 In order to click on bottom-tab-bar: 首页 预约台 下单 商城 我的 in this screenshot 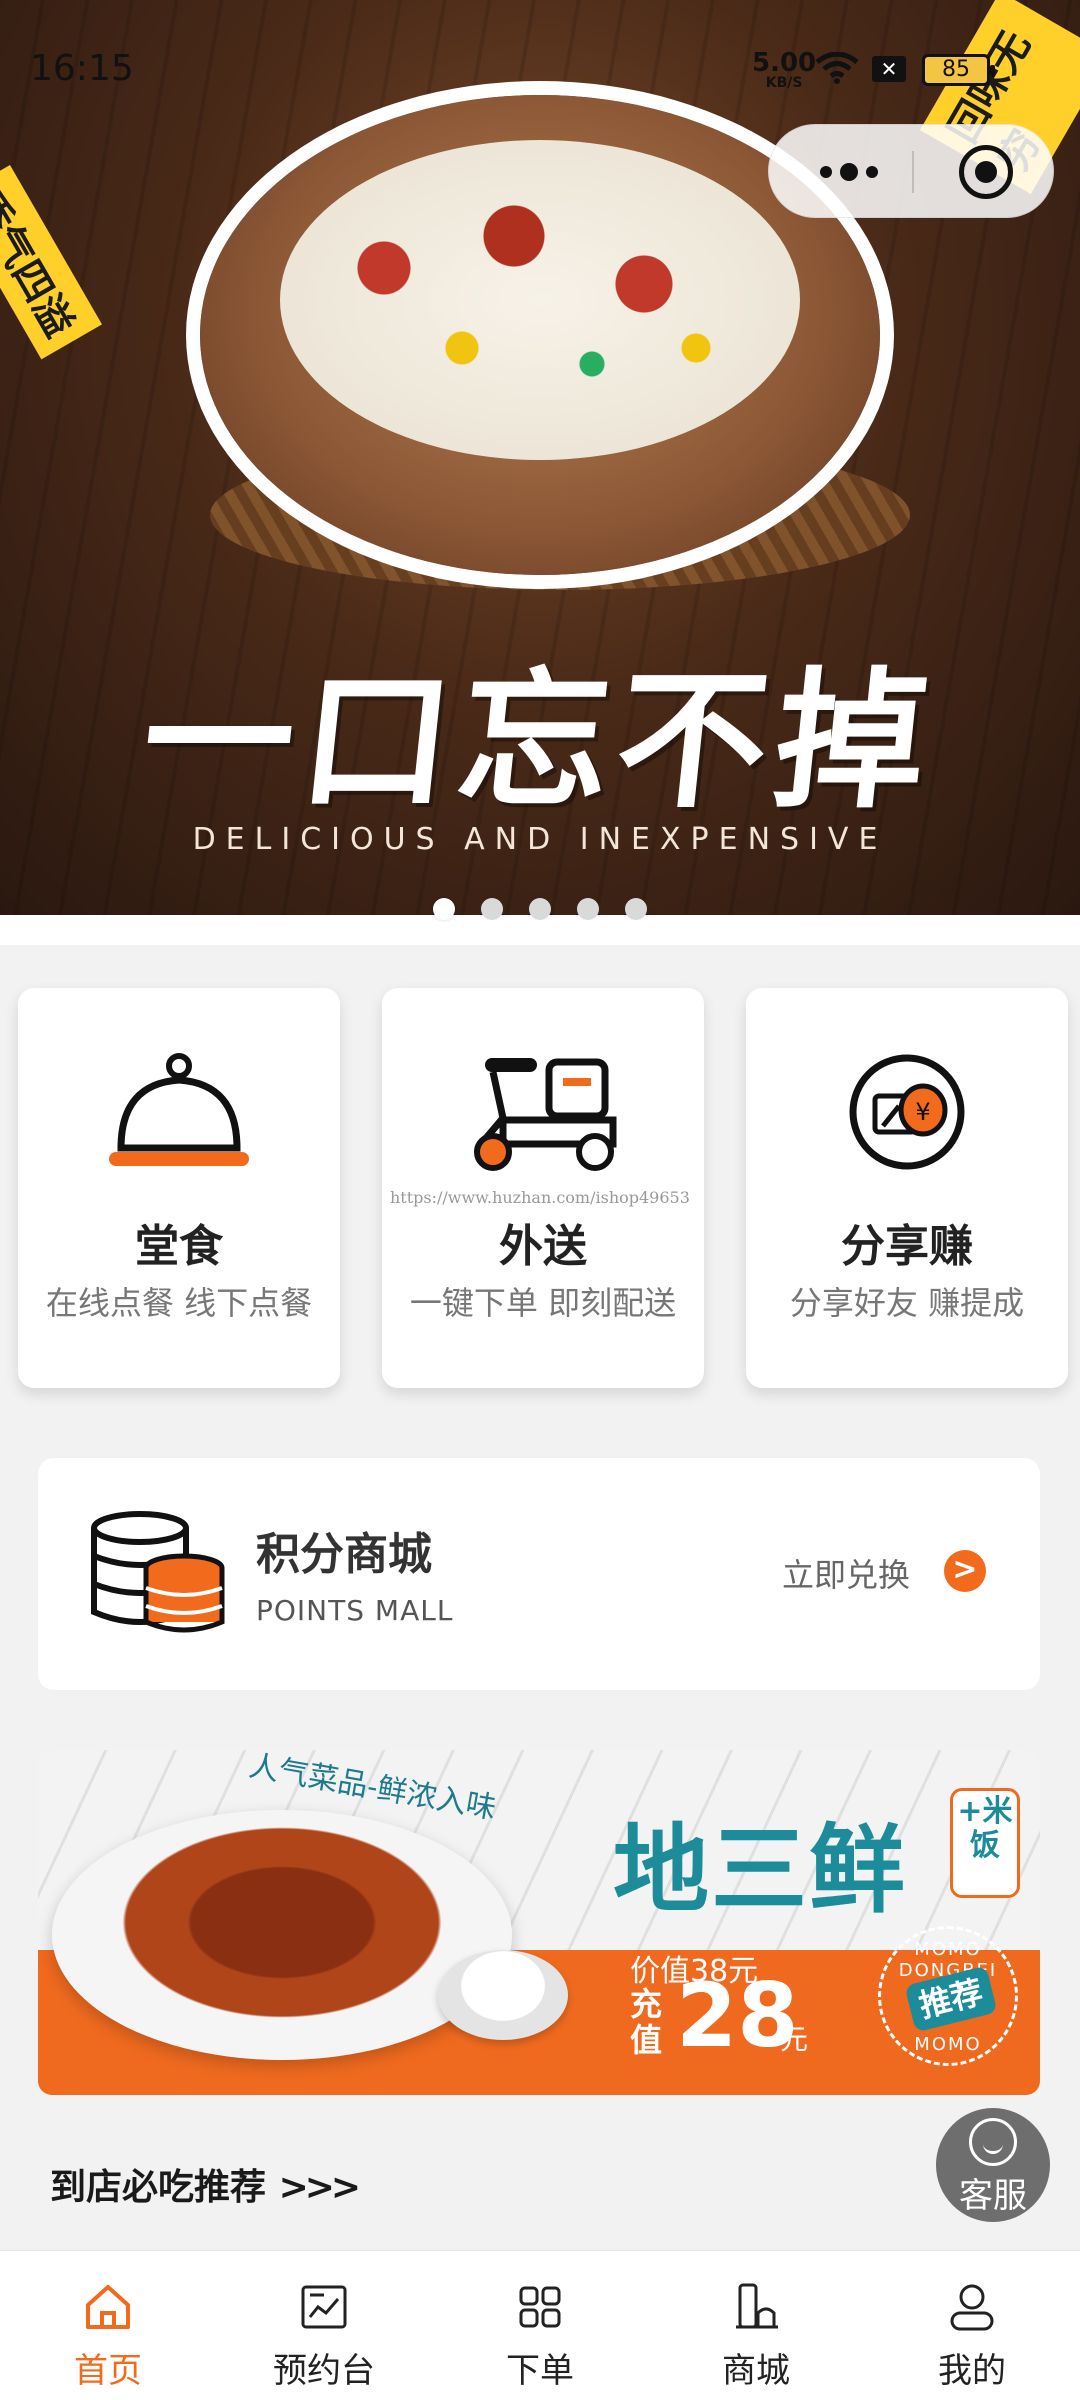, I will do `click(540, 2325)`.